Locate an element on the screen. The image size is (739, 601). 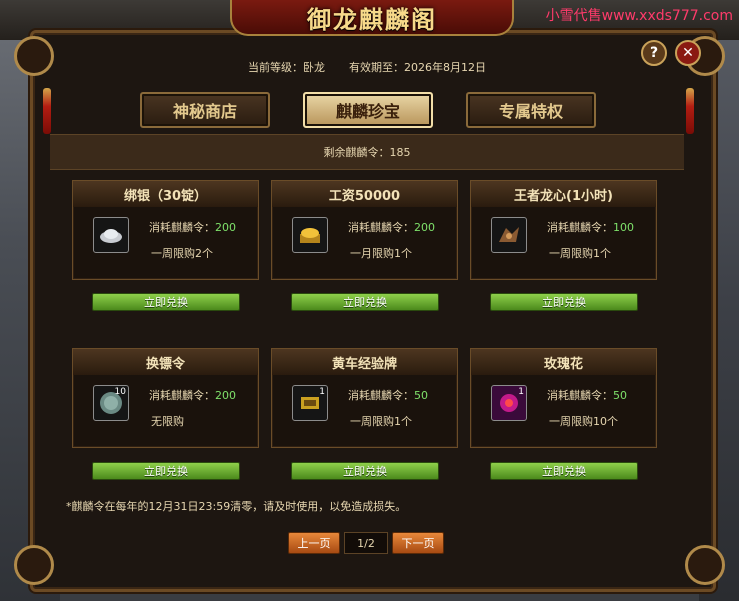
tab-qilin-treasure: 麒麟珍宝 is located at coordinates (368, 110).